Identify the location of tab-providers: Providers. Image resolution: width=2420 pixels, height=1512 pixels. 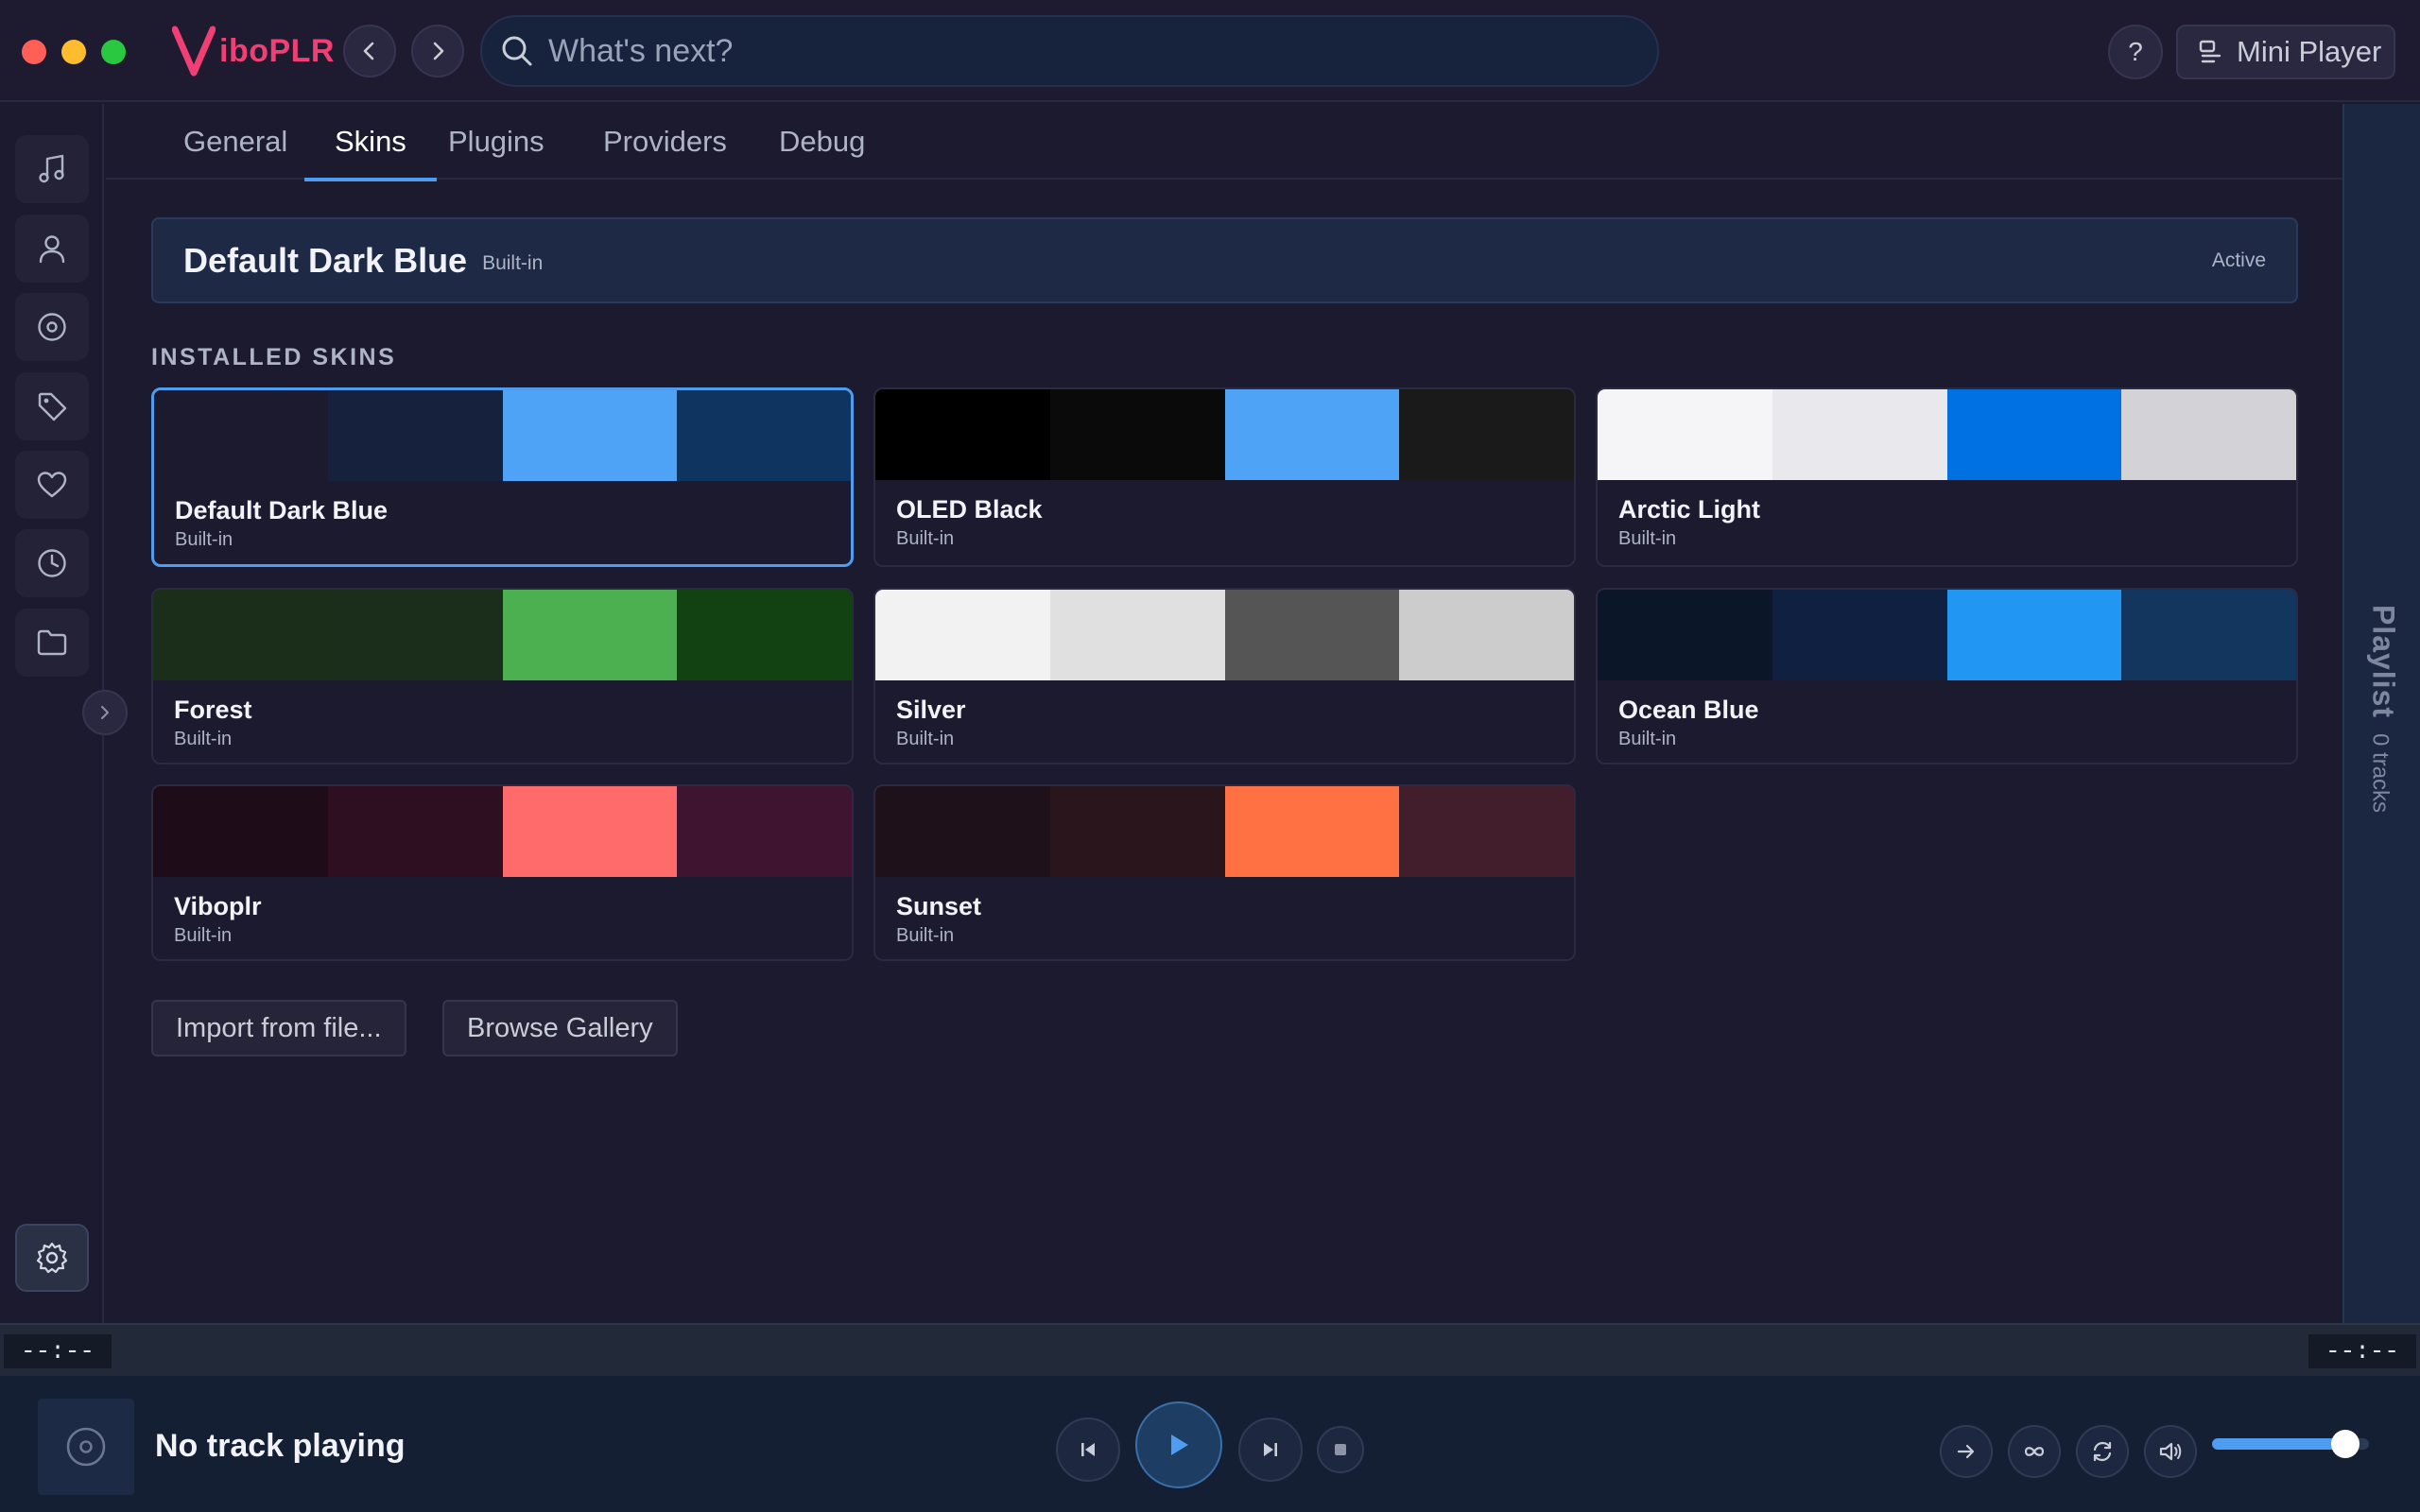
(665, 142).